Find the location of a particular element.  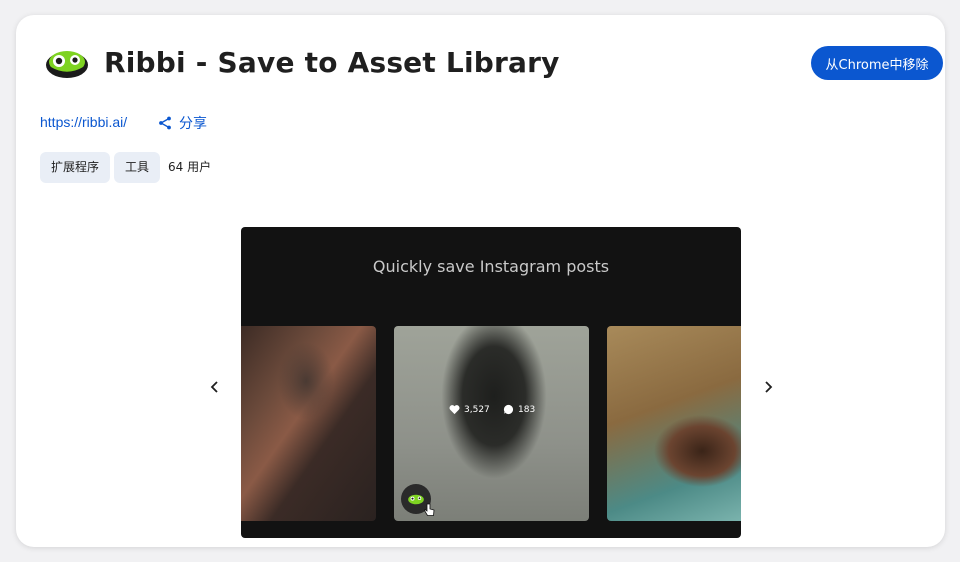

hand-cursor-icon is located at coordinates (429, 509).